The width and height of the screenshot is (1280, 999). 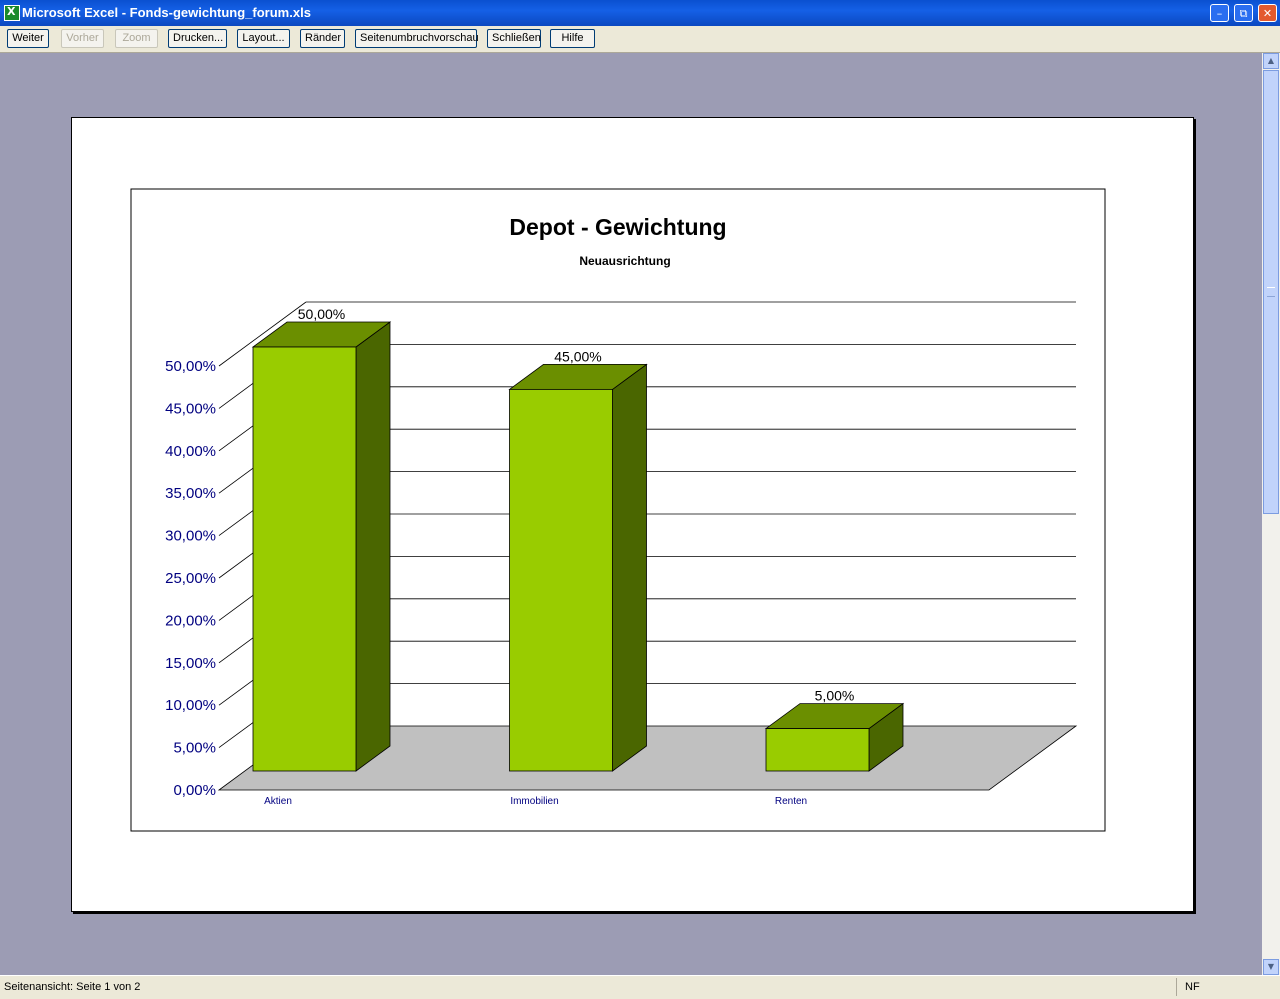 What do you see at coordinates (190, 663) in the screenshot?
I see `y-tick-label: 15,00%` at bounding box center [190, 663].